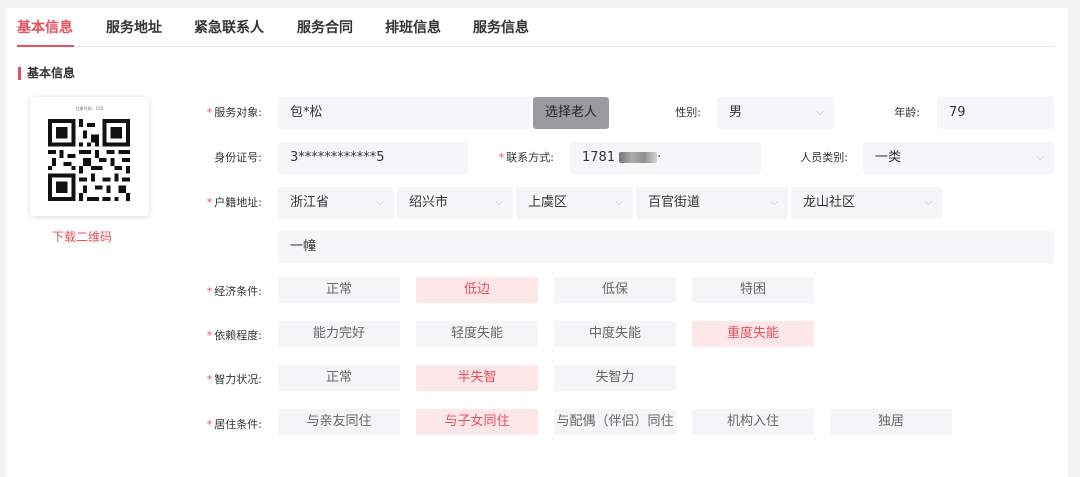 This screenshot has width=1080, height=477. Describe the element at coordinates (19, 73) in the screenshot. I see `section-marker` at that location.